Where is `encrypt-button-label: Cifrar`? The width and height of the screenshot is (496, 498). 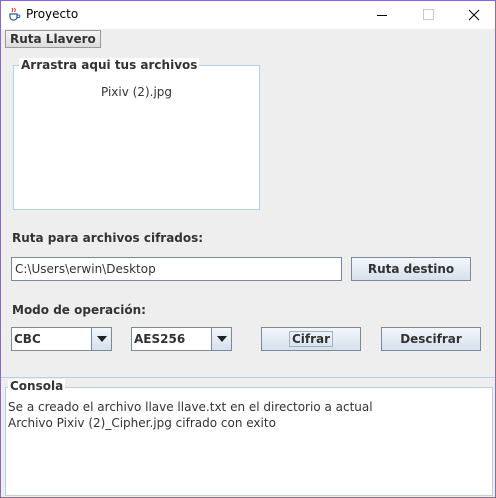 encrypt-button-label: Cifrar is located at coordinates (311, 339).